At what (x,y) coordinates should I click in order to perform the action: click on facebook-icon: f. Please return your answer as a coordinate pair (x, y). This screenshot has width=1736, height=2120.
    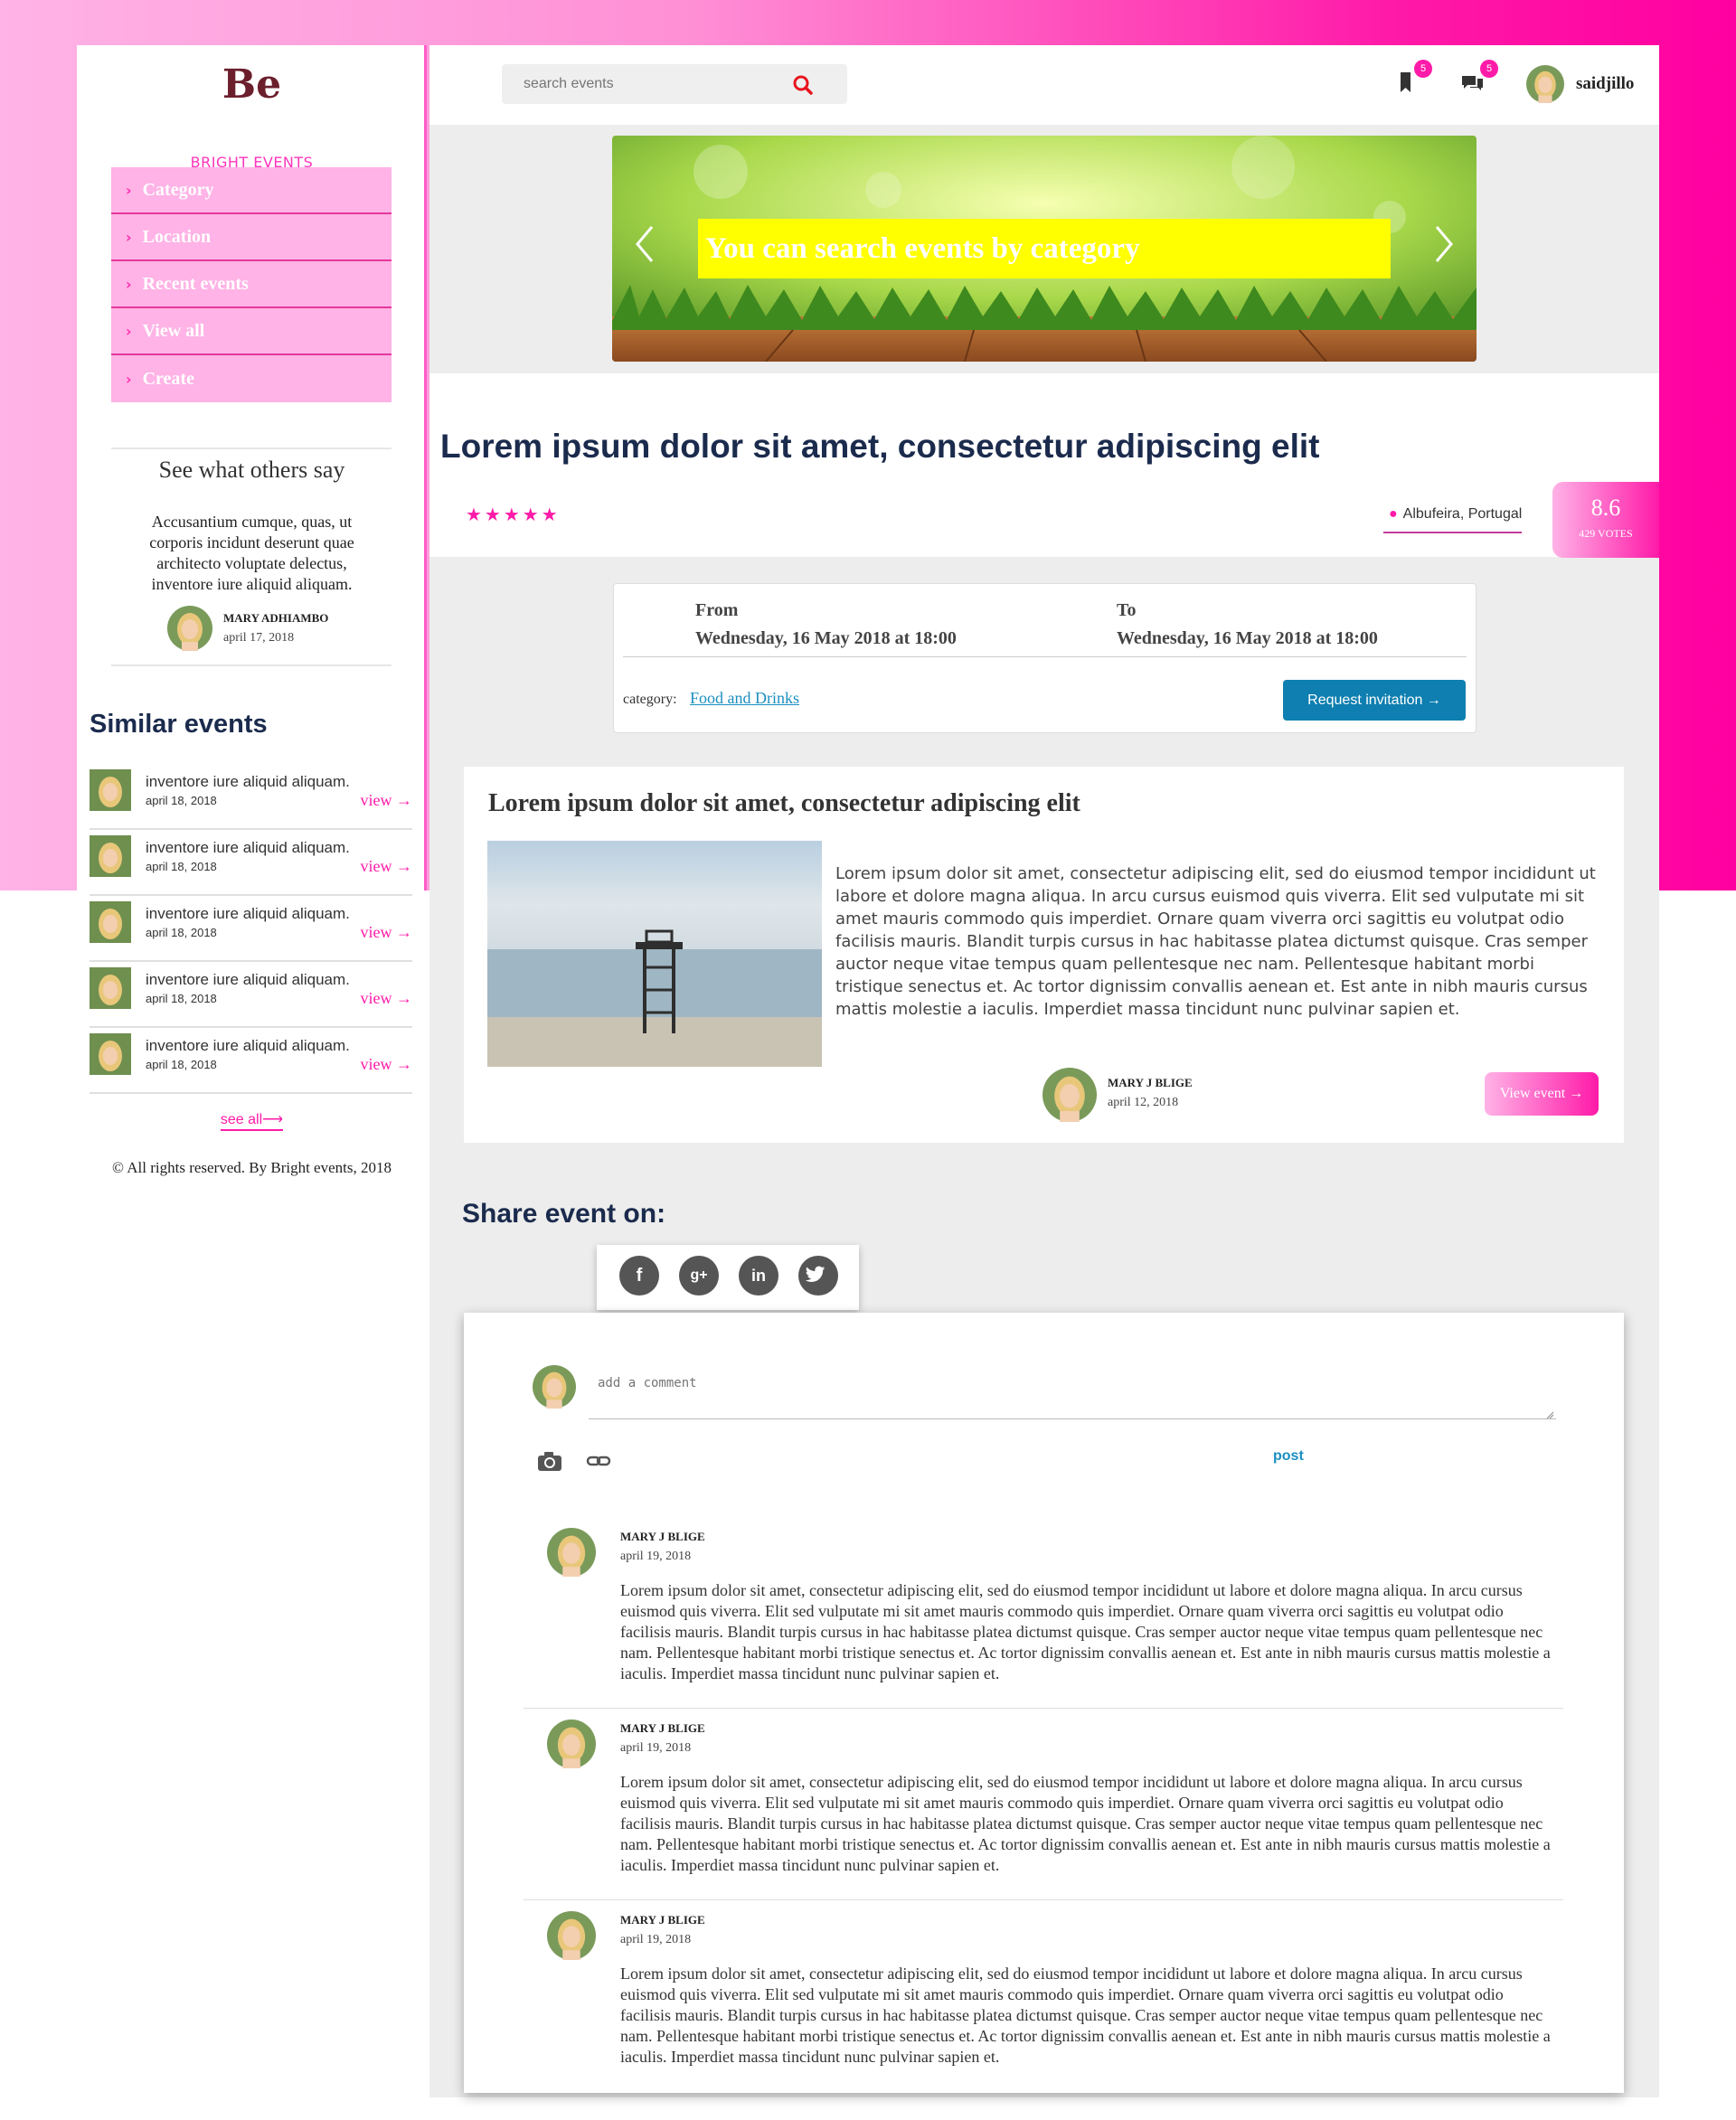
    Looking at the image, I should click on (639, 1276).